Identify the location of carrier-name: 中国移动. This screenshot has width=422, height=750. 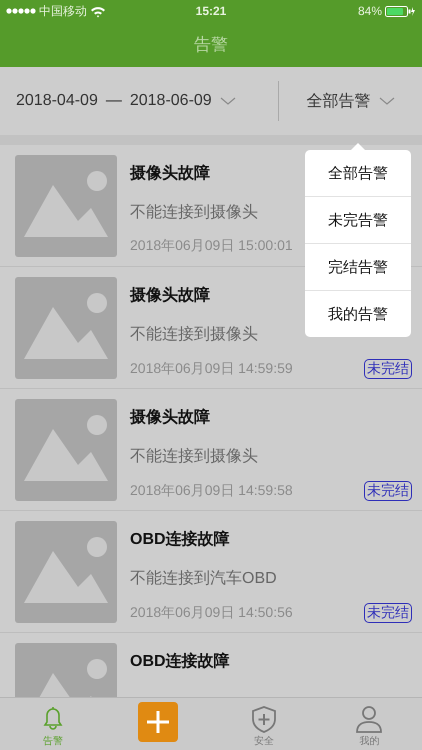
(63, 11).